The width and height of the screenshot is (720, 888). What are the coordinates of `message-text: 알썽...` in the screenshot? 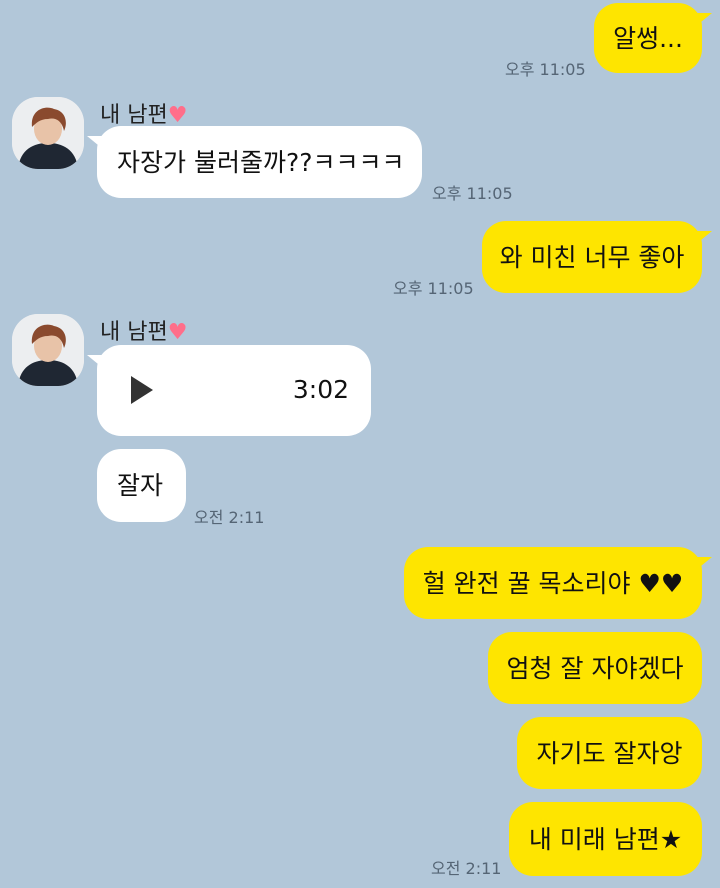 It's located at (648, 38).